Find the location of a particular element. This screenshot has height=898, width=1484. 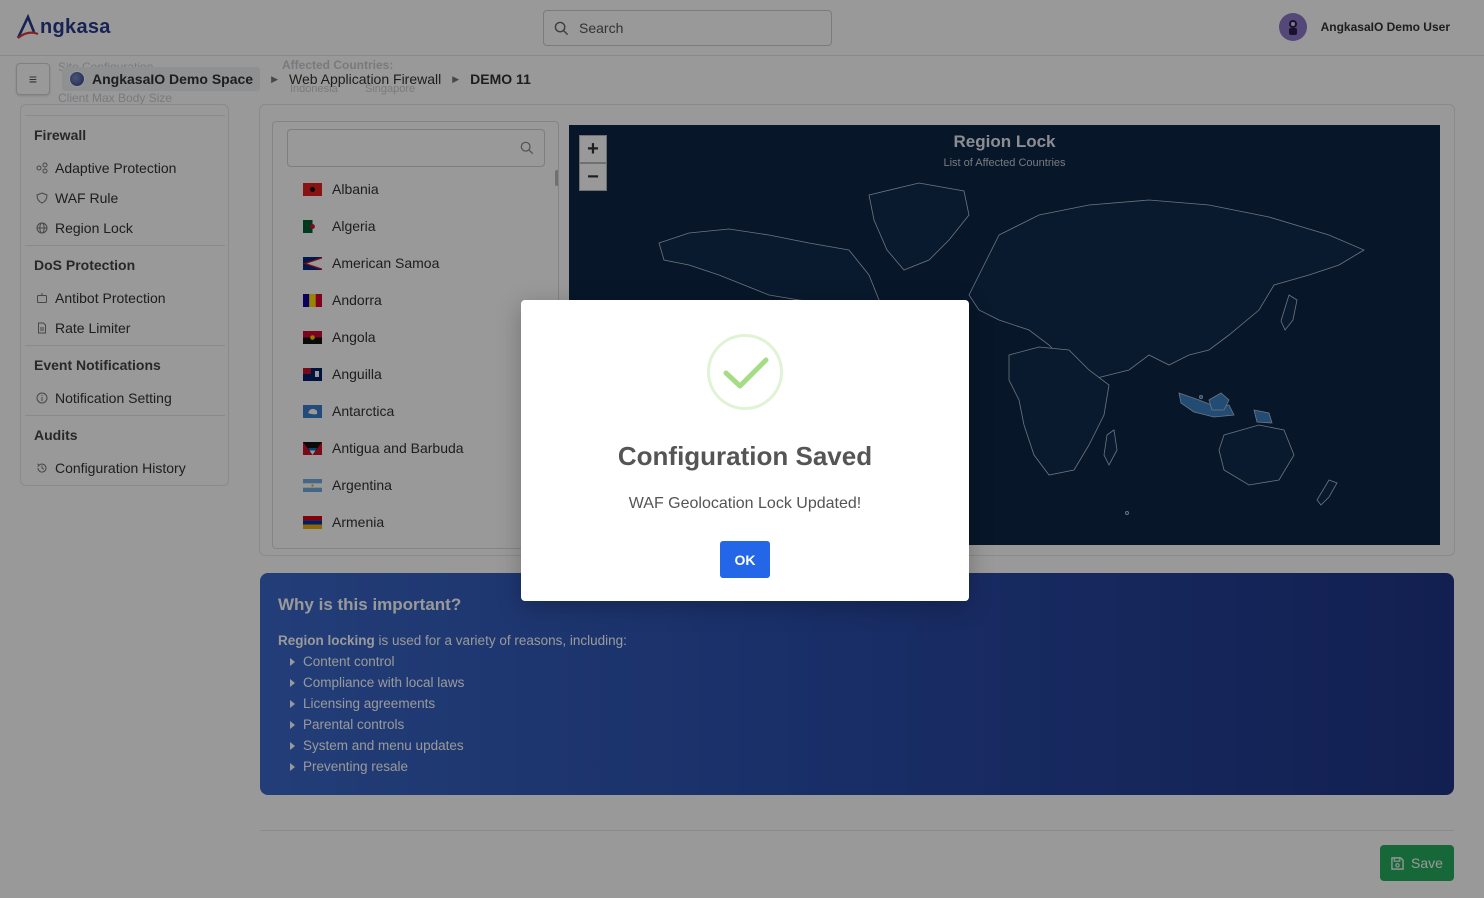

ok-button: OK is located at coordinates (745, 559).